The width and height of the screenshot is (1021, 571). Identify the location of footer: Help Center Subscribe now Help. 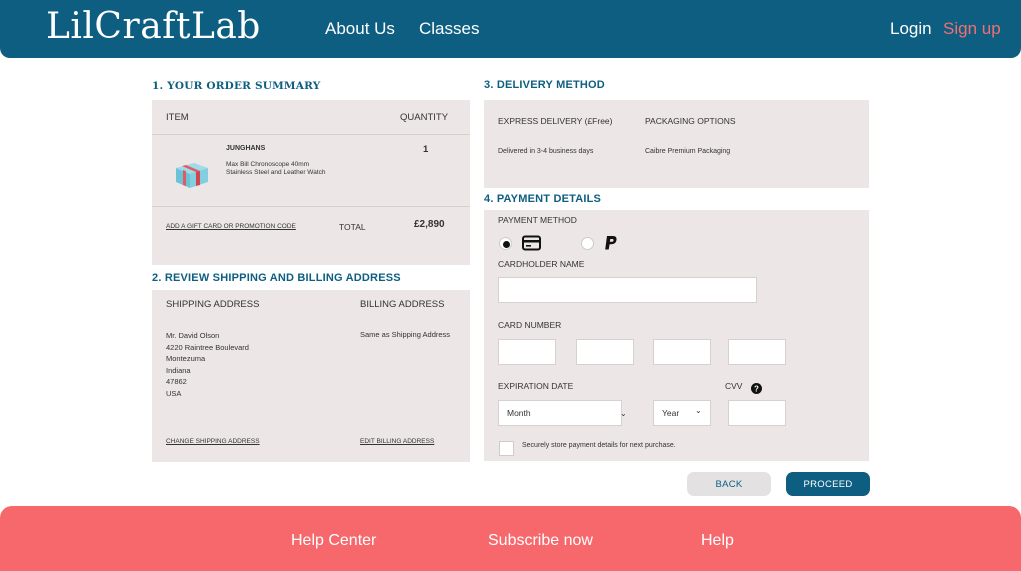
(510, 538).